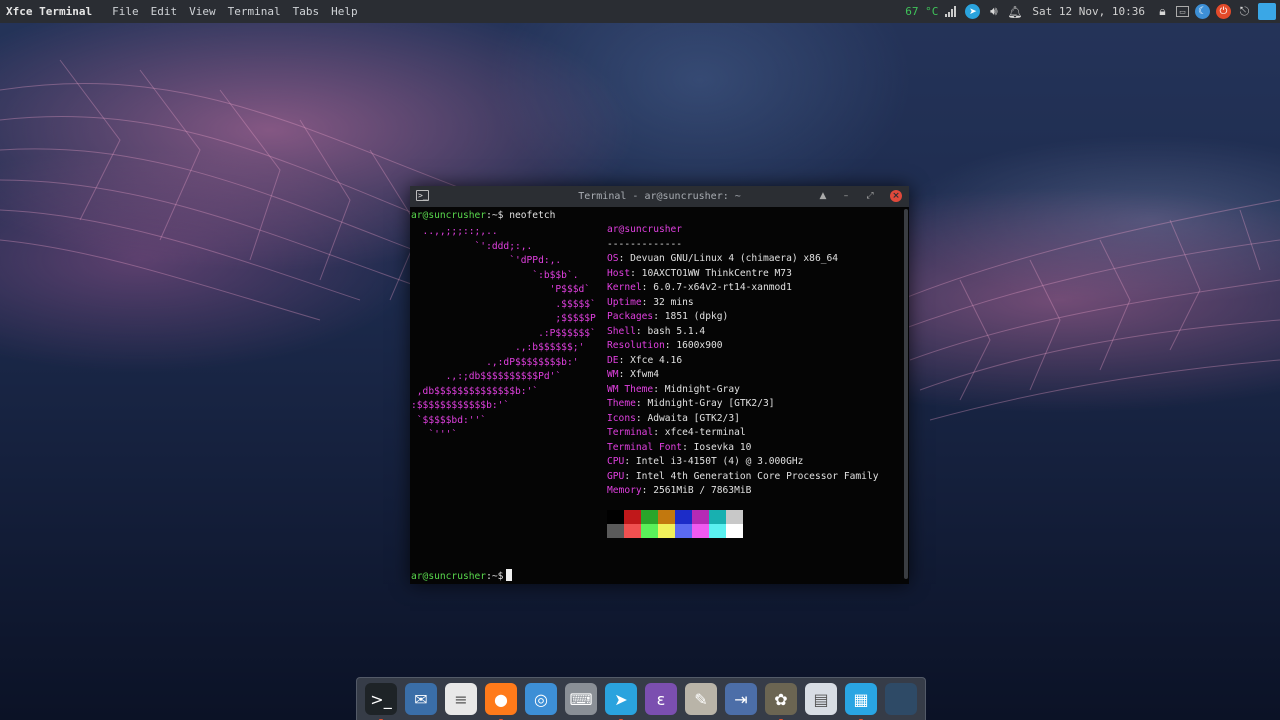 Image resolution: width=1280 pixels, height=720 pixels. What do you see at coordinates (202, 11) in the screenshot?
I see `menu-view: View` at bounding box center [202, 11].